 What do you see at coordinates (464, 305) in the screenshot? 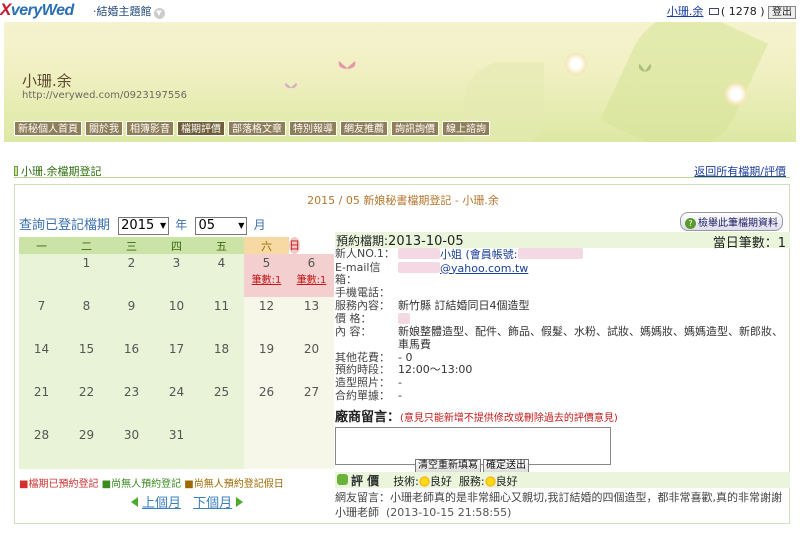
I see `detail-value: 新竹縣 訂結婚同日4個造型` at bounding box center [464, 305].